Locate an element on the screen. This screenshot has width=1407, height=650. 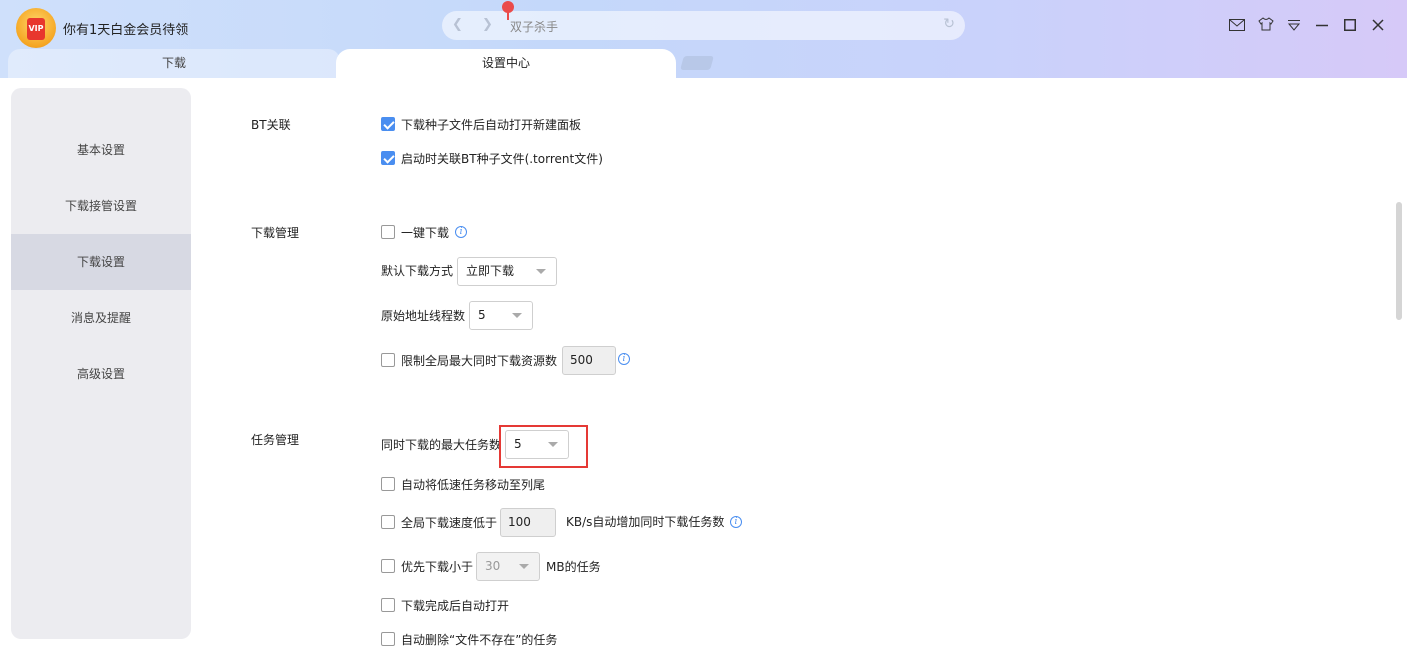
one-click-download-option: 一键下载 i is located at coordinates (424, 232).